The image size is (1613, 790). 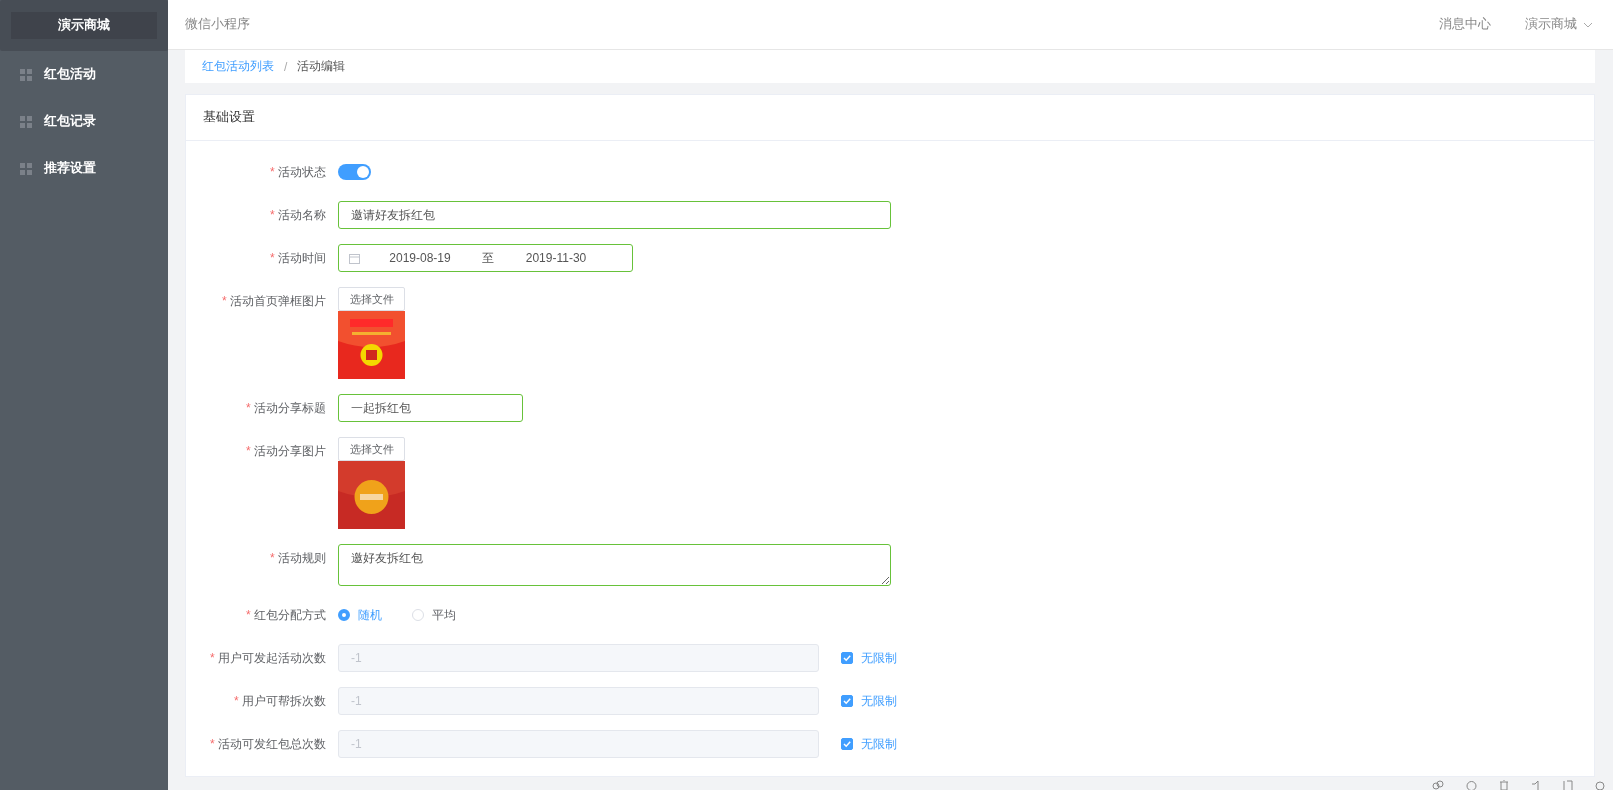 I want to click on field-label: 活动名称, so click(x=302, y=215).